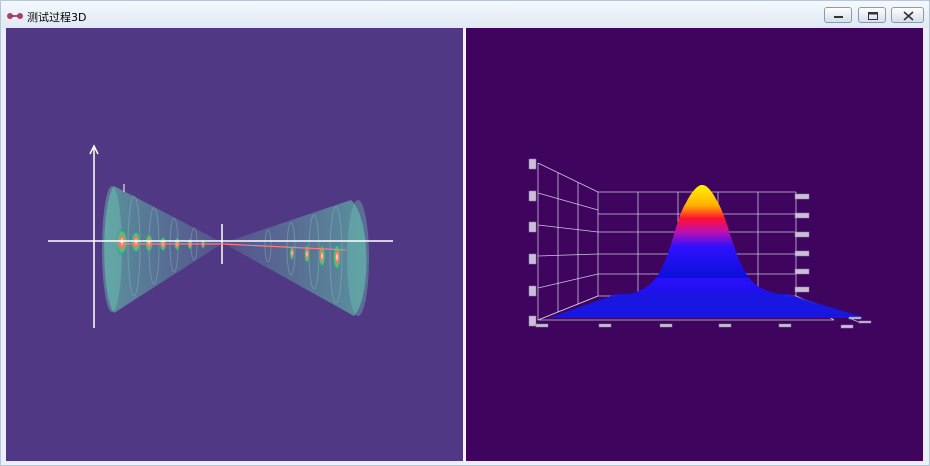 The height and width of the screenshot is (466, 930). Describe the element at coordinates (358, 258) in the screenshot. I see `right-cone-base` at that location.